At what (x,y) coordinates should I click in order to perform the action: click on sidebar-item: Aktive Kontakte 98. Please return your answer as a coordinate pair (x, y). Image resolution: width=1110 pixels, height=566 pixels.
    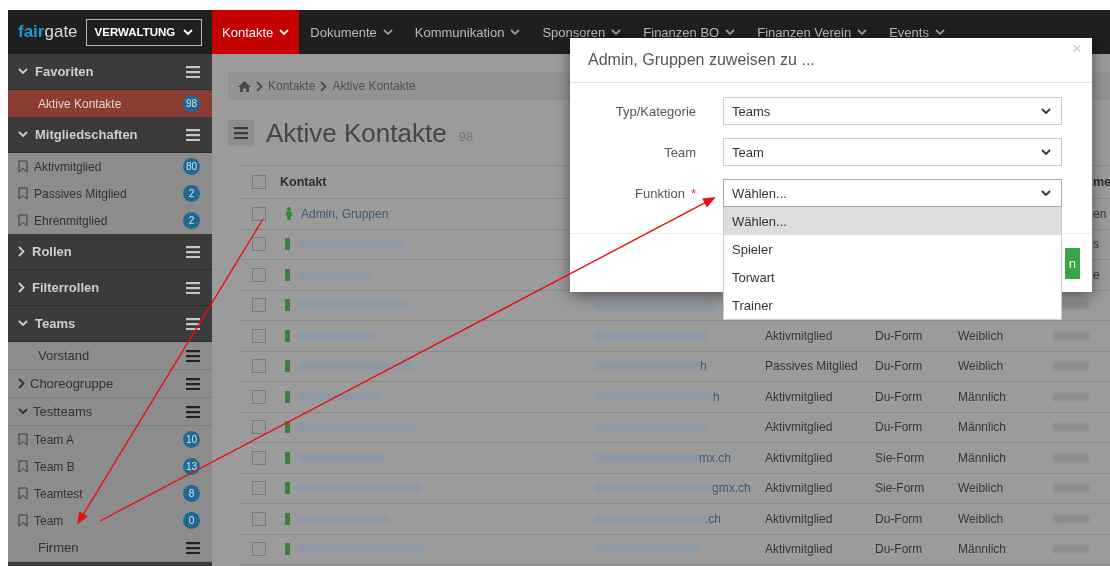
    Looking at the image, I should click on (110, 103).